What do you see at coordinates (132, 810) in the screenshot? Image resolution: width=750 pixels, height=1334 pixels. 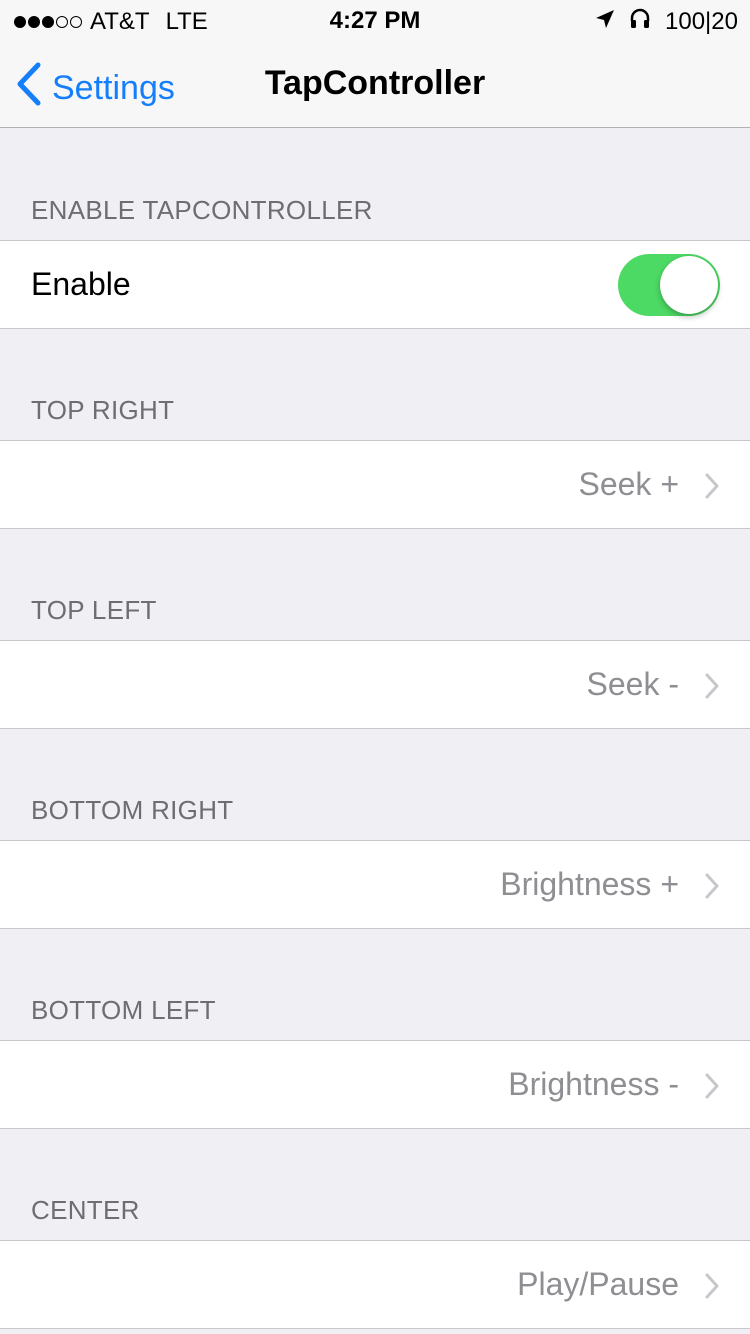 I see `section-header-bottom-right: BOTTOM RIGHT` at bounding box center [132, 810].